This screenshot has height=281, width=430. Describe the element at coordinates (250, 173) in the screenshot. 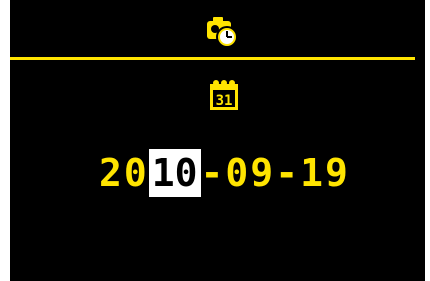

I see `month-field: 09` at that location.